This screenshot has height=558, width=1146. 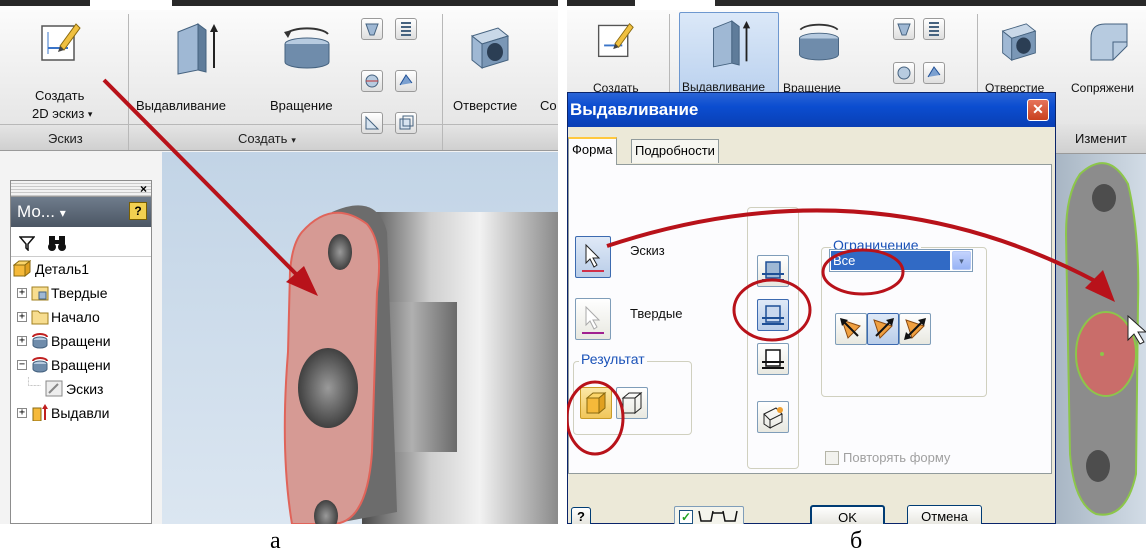 What do you see at coordinates (772, 310) in the screenshot?
I see `annotation-circle-cut` at bounding box center [772, 310].